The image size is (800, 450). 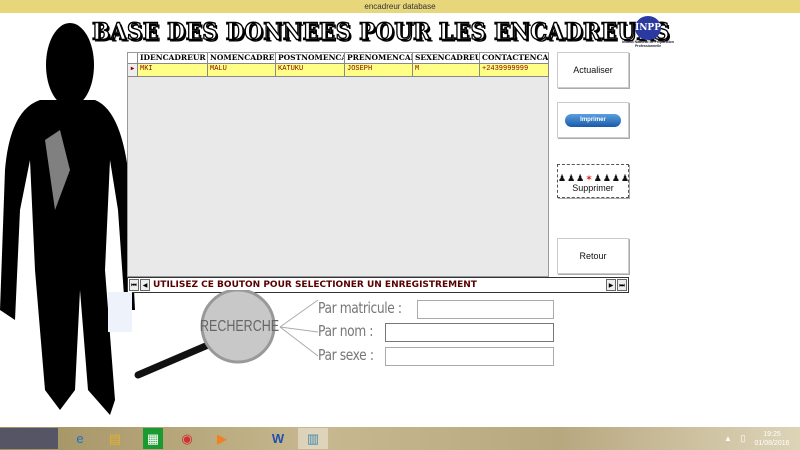 I want to click on name-label: Par nom :, so click(x=346, y=331).